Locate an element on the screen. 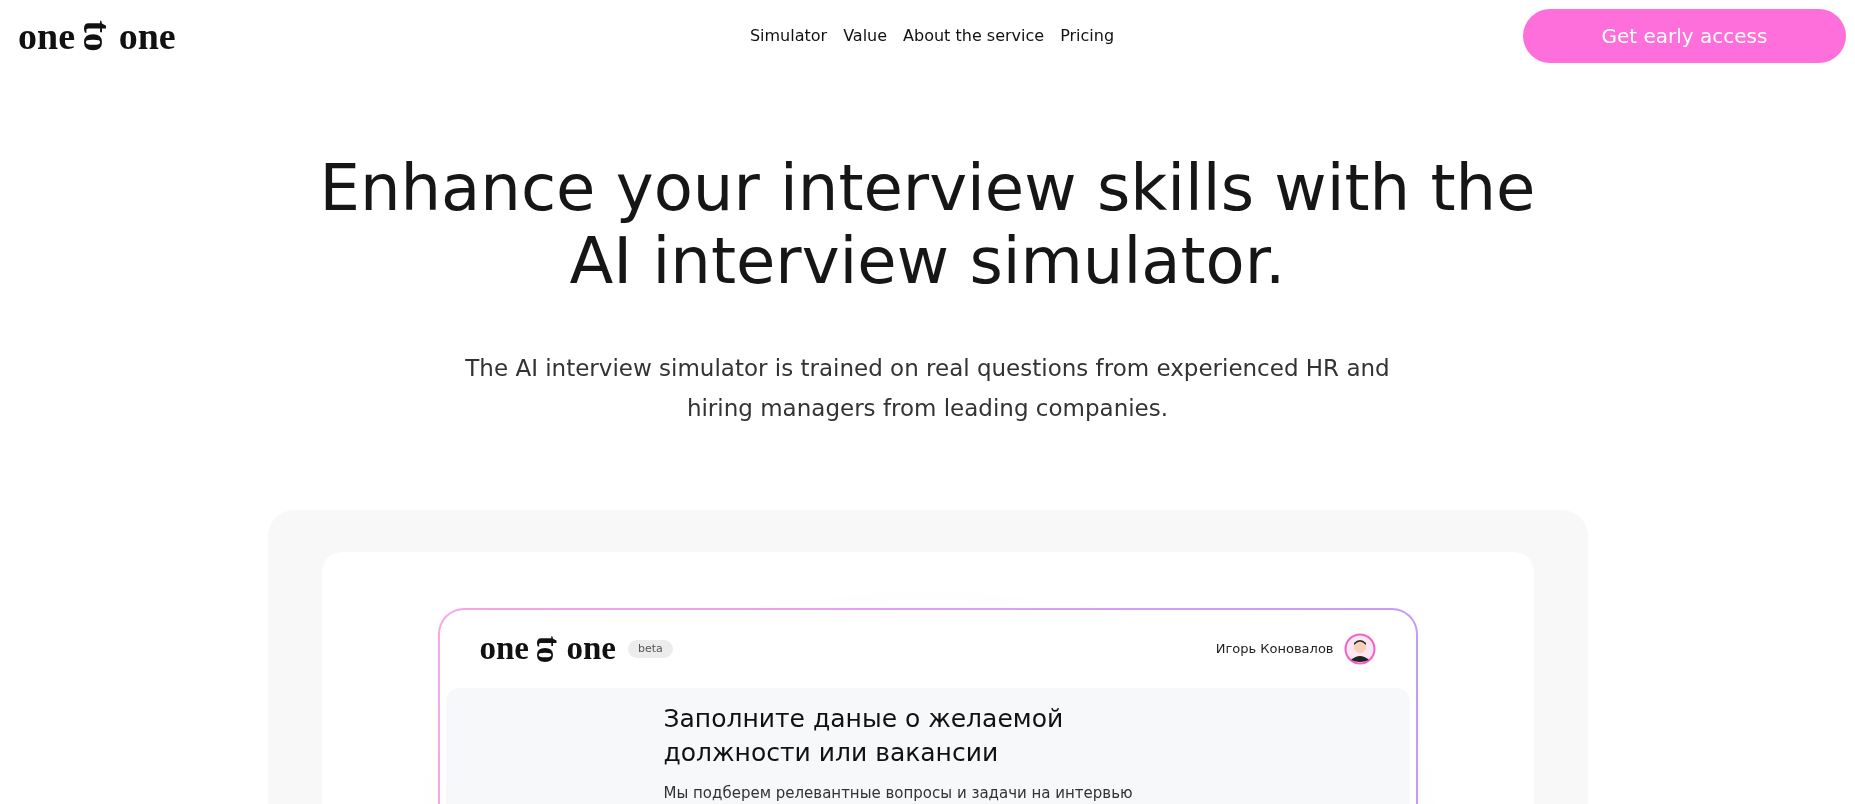  nav-link: About the service is located at coordinates (974, 36).